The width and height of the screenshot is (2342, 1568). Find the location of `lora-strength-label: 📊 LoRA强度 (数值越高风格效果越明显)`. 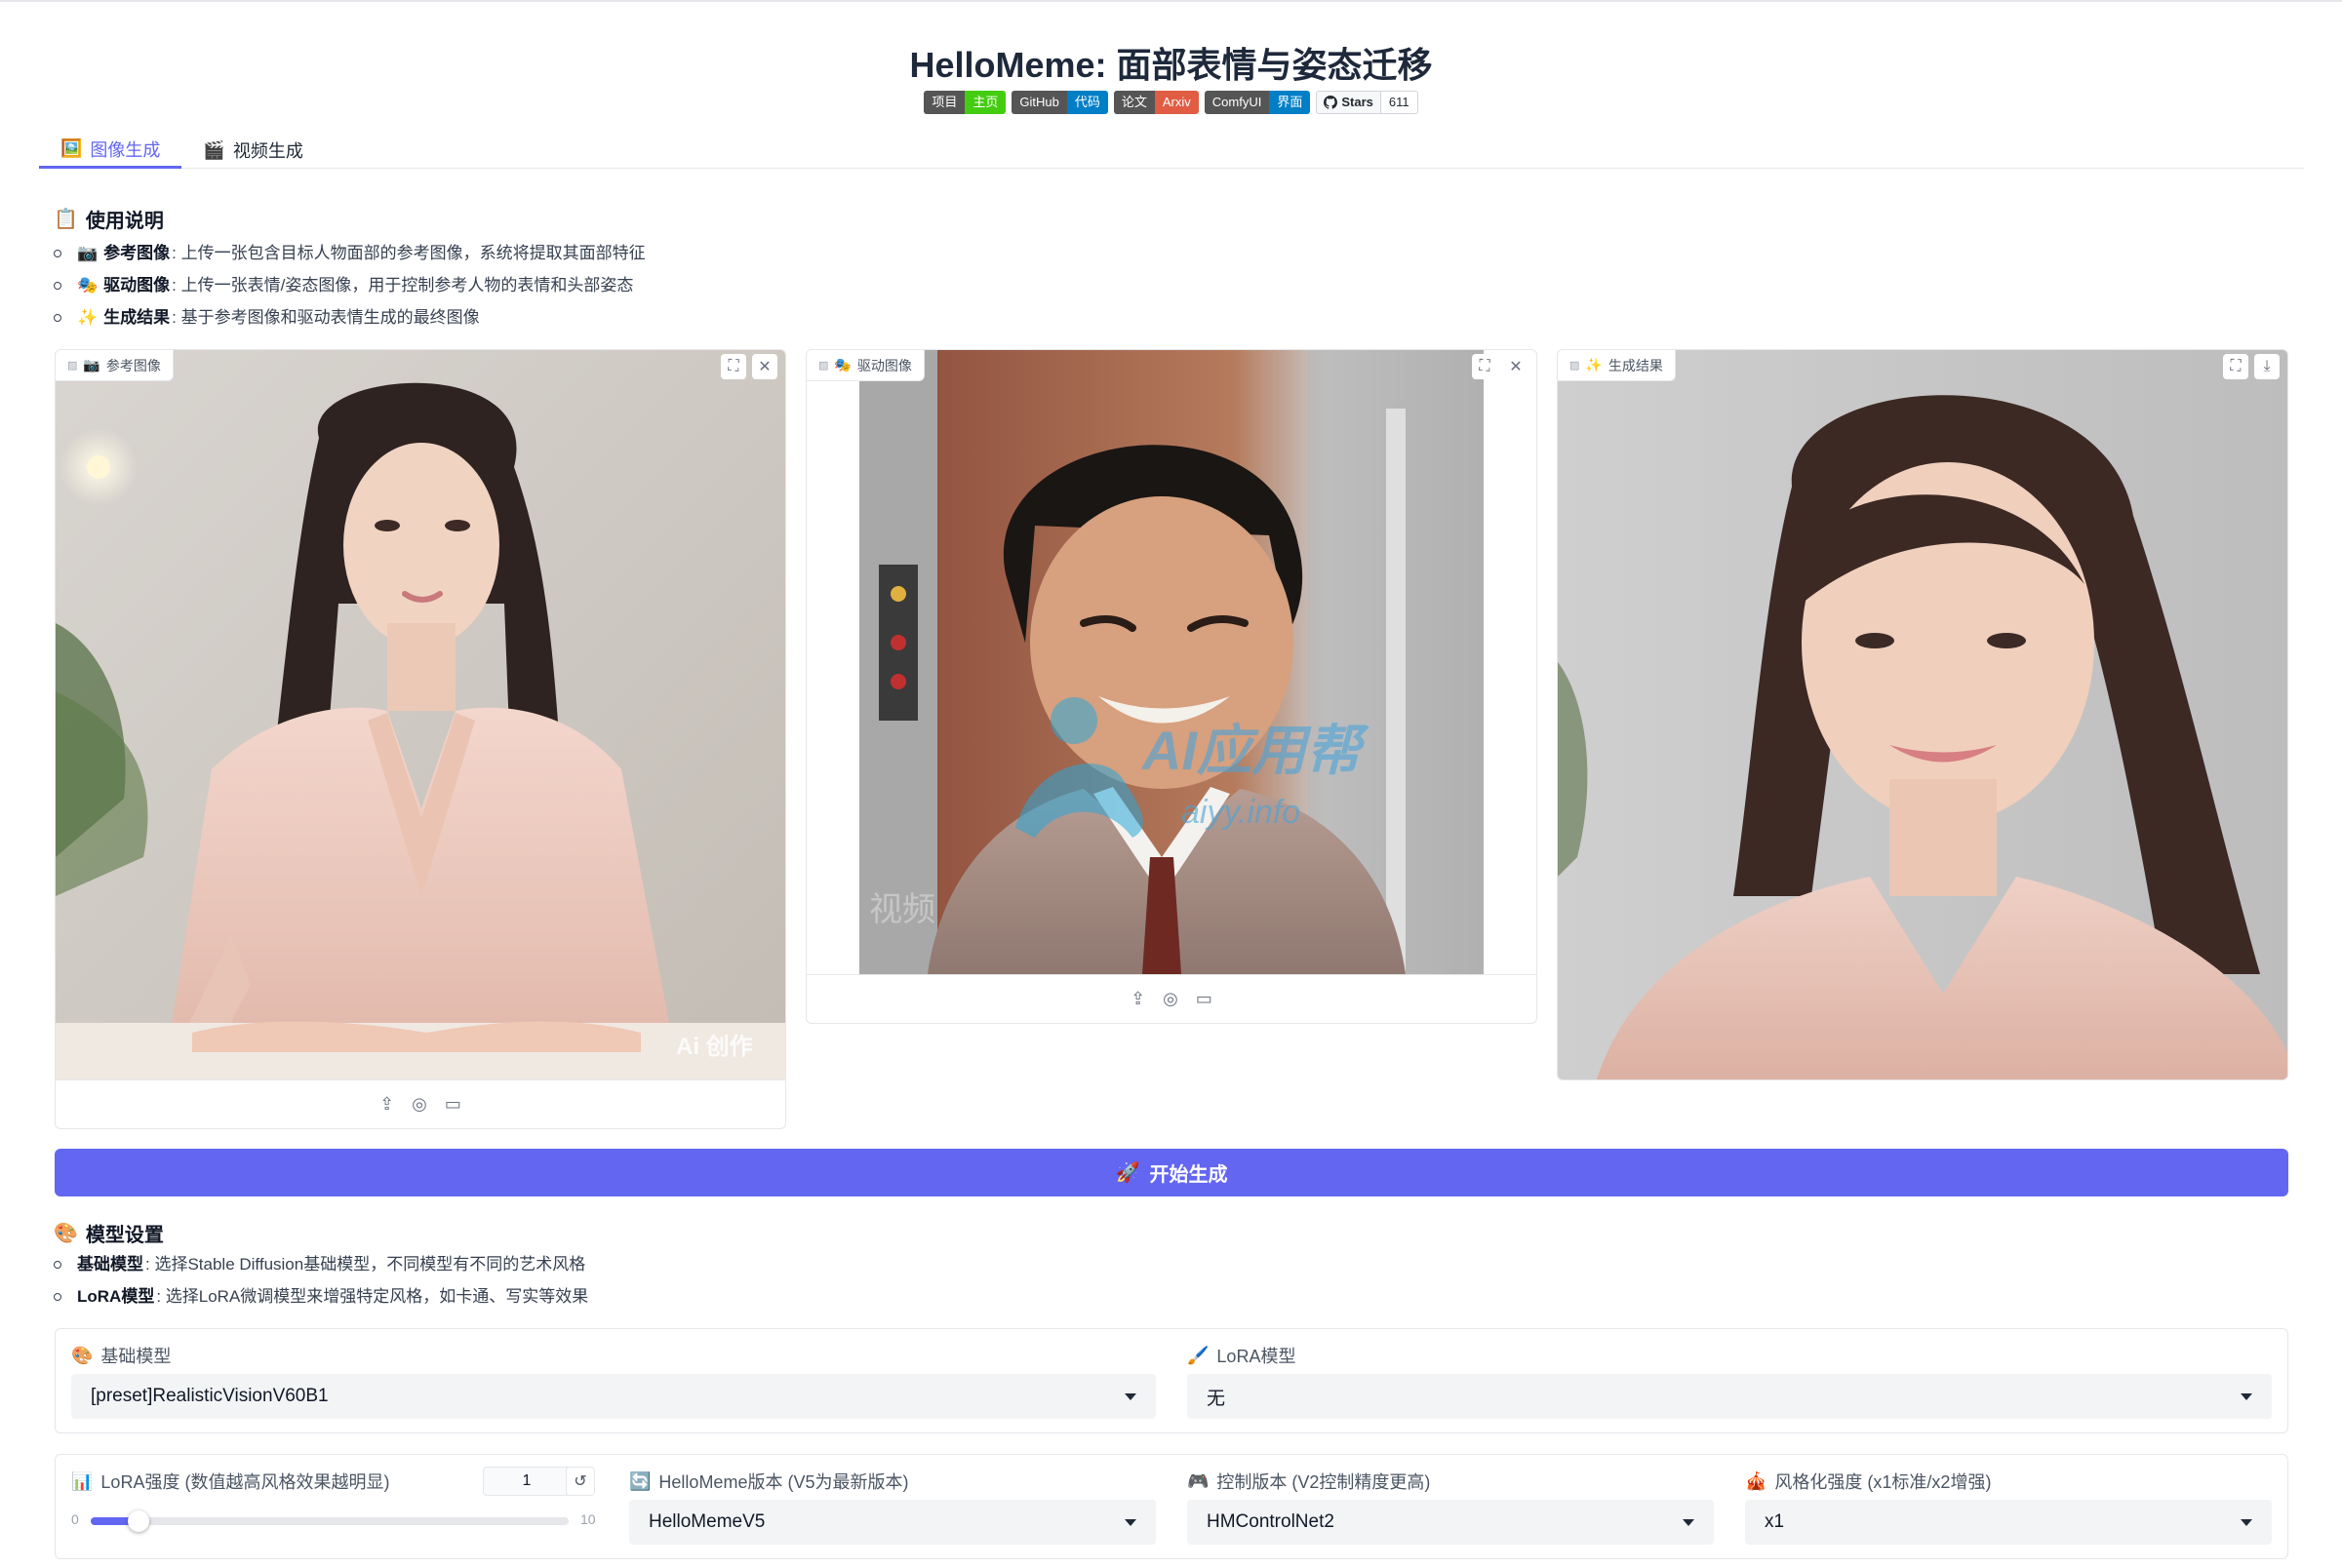

lora-strength-label: 📊 LoRA强度 (数值越高风格效果越明显) is located at coordinates (230, 1481).